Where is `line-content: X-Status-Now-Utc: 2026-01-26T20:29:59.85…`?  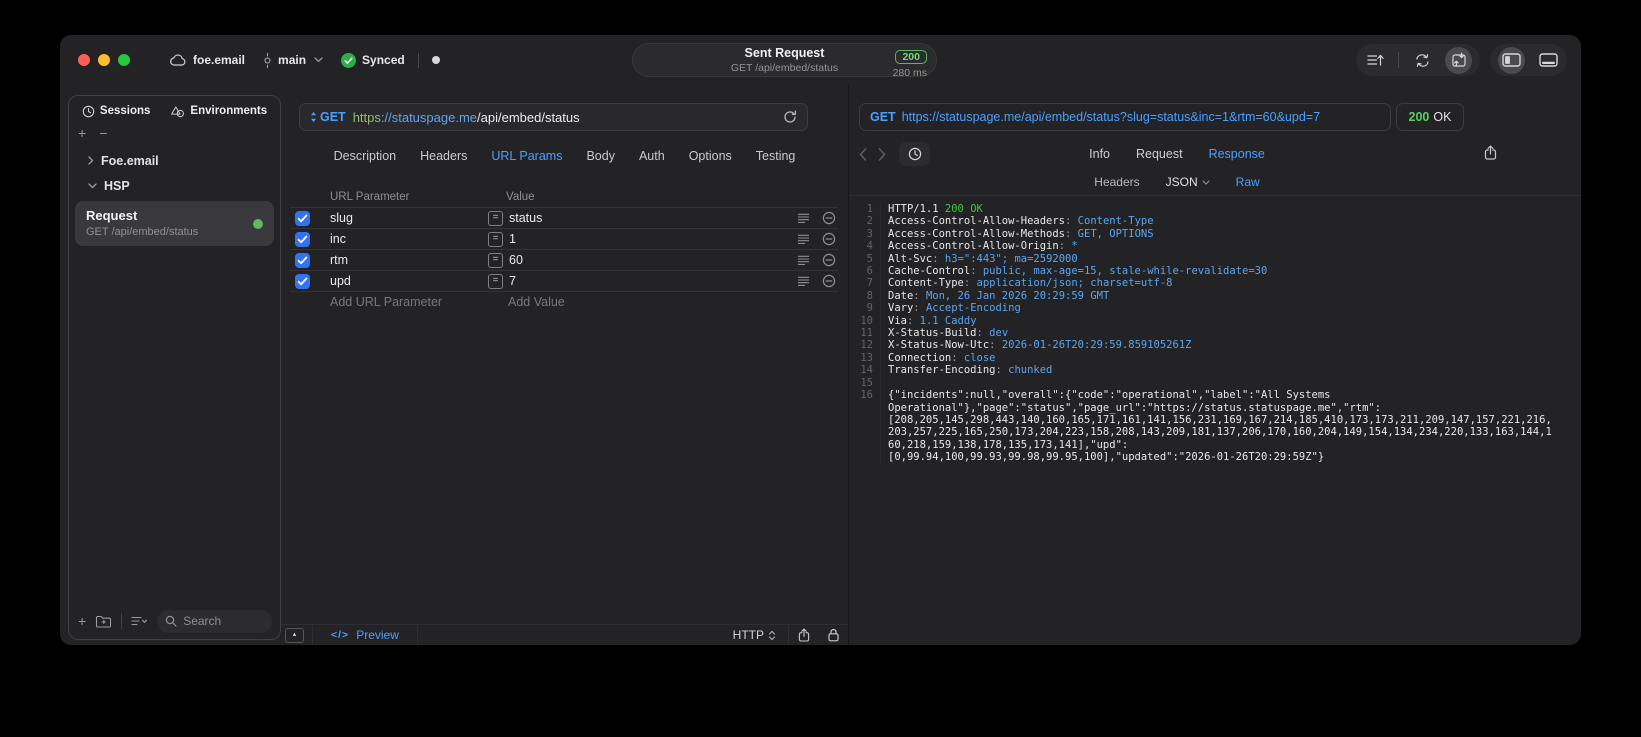
line-content: X-Status-Now-Utc: 2026-01-26T20:29:59.85… is located at coordinates (1040, 345).